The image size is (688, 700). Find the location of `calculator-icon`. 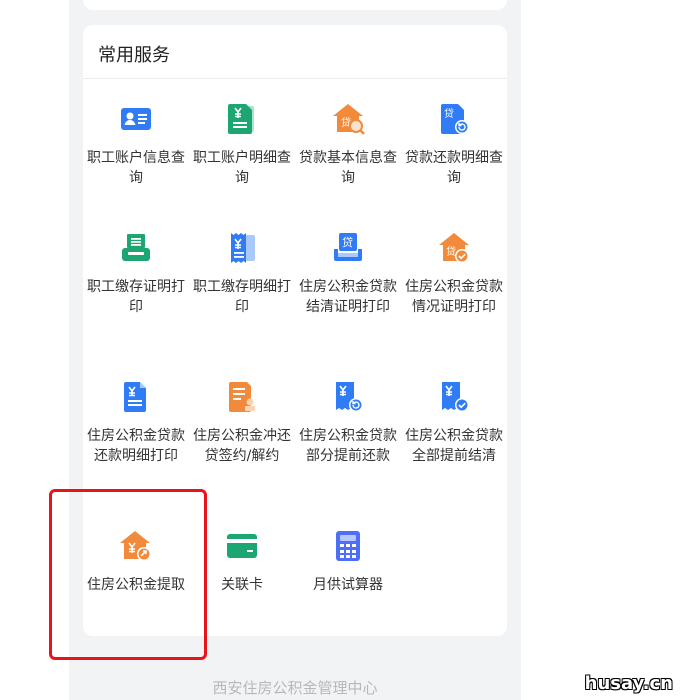

calculator-icon is located at coordinates (348, 546).